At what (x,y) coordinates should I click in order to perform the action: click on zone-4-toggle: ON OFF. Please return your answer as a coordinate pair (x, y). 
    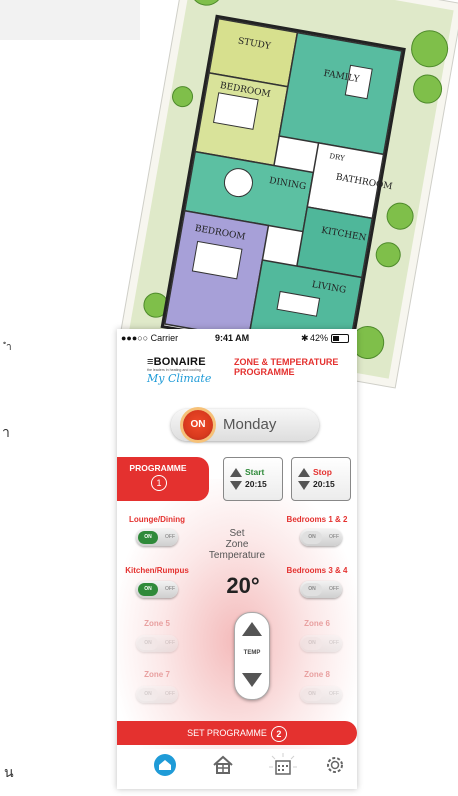
    Looking at the image, I should click on (321, 589).